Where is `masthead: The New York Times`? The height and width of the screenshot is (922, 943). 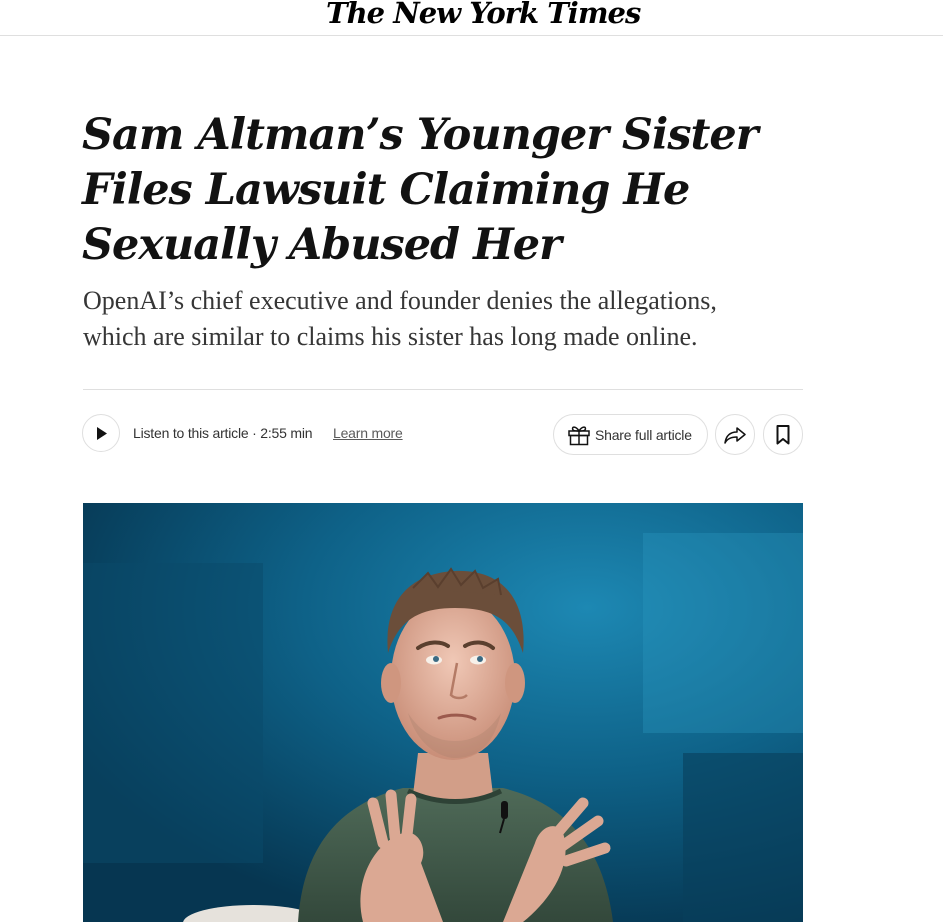 masthead: The New York Times is located at coordinates (471, 18).